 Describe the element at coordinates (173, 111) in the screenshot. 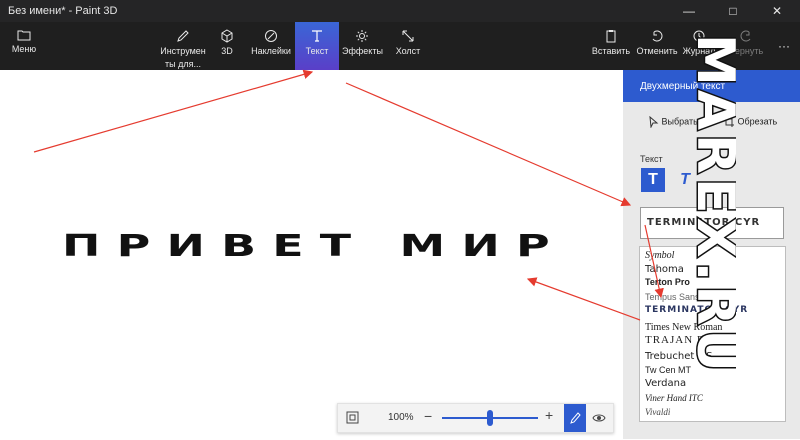

I see `arrow-to-text-tool` at that location.